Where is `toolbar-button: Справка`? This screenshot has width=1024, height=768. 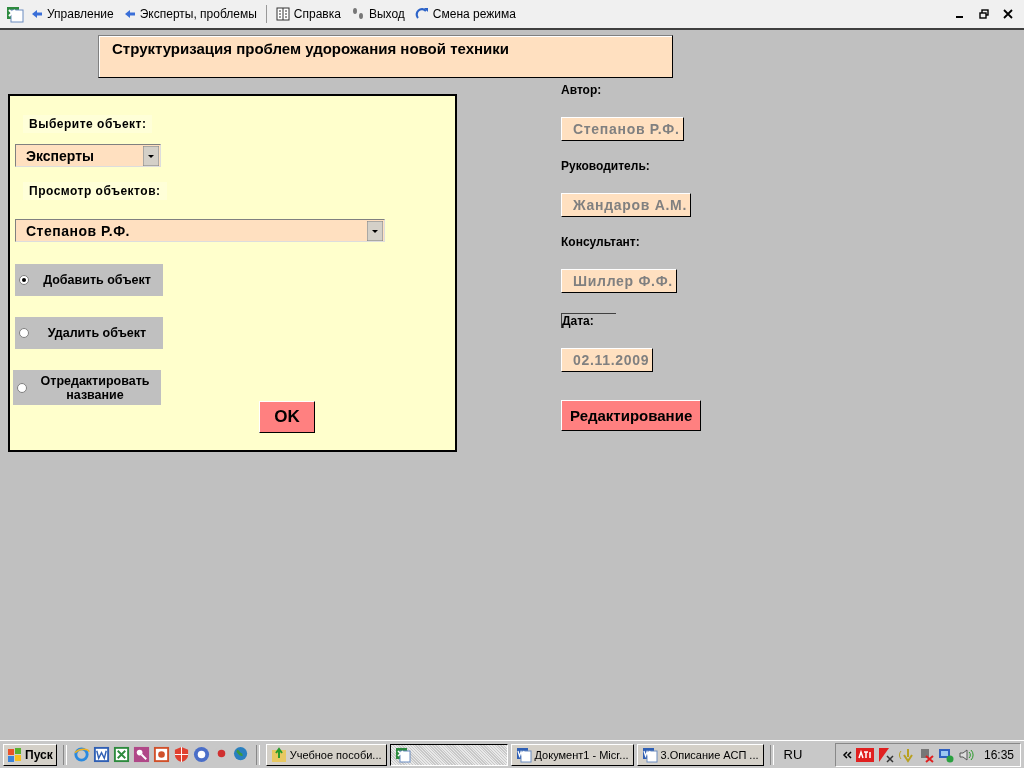 toolbar-button: Справка is located at coordinates (308, 14).